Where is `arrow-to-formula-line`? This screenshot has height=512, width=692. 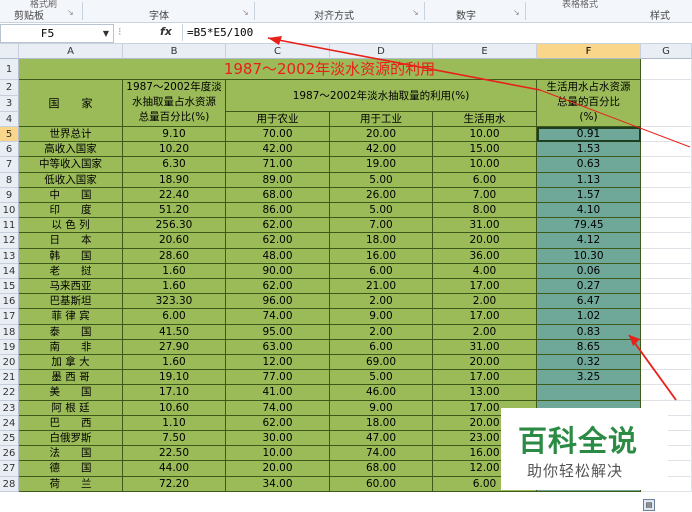 arrow-to-formula-line is located at coordinates (404, 64).